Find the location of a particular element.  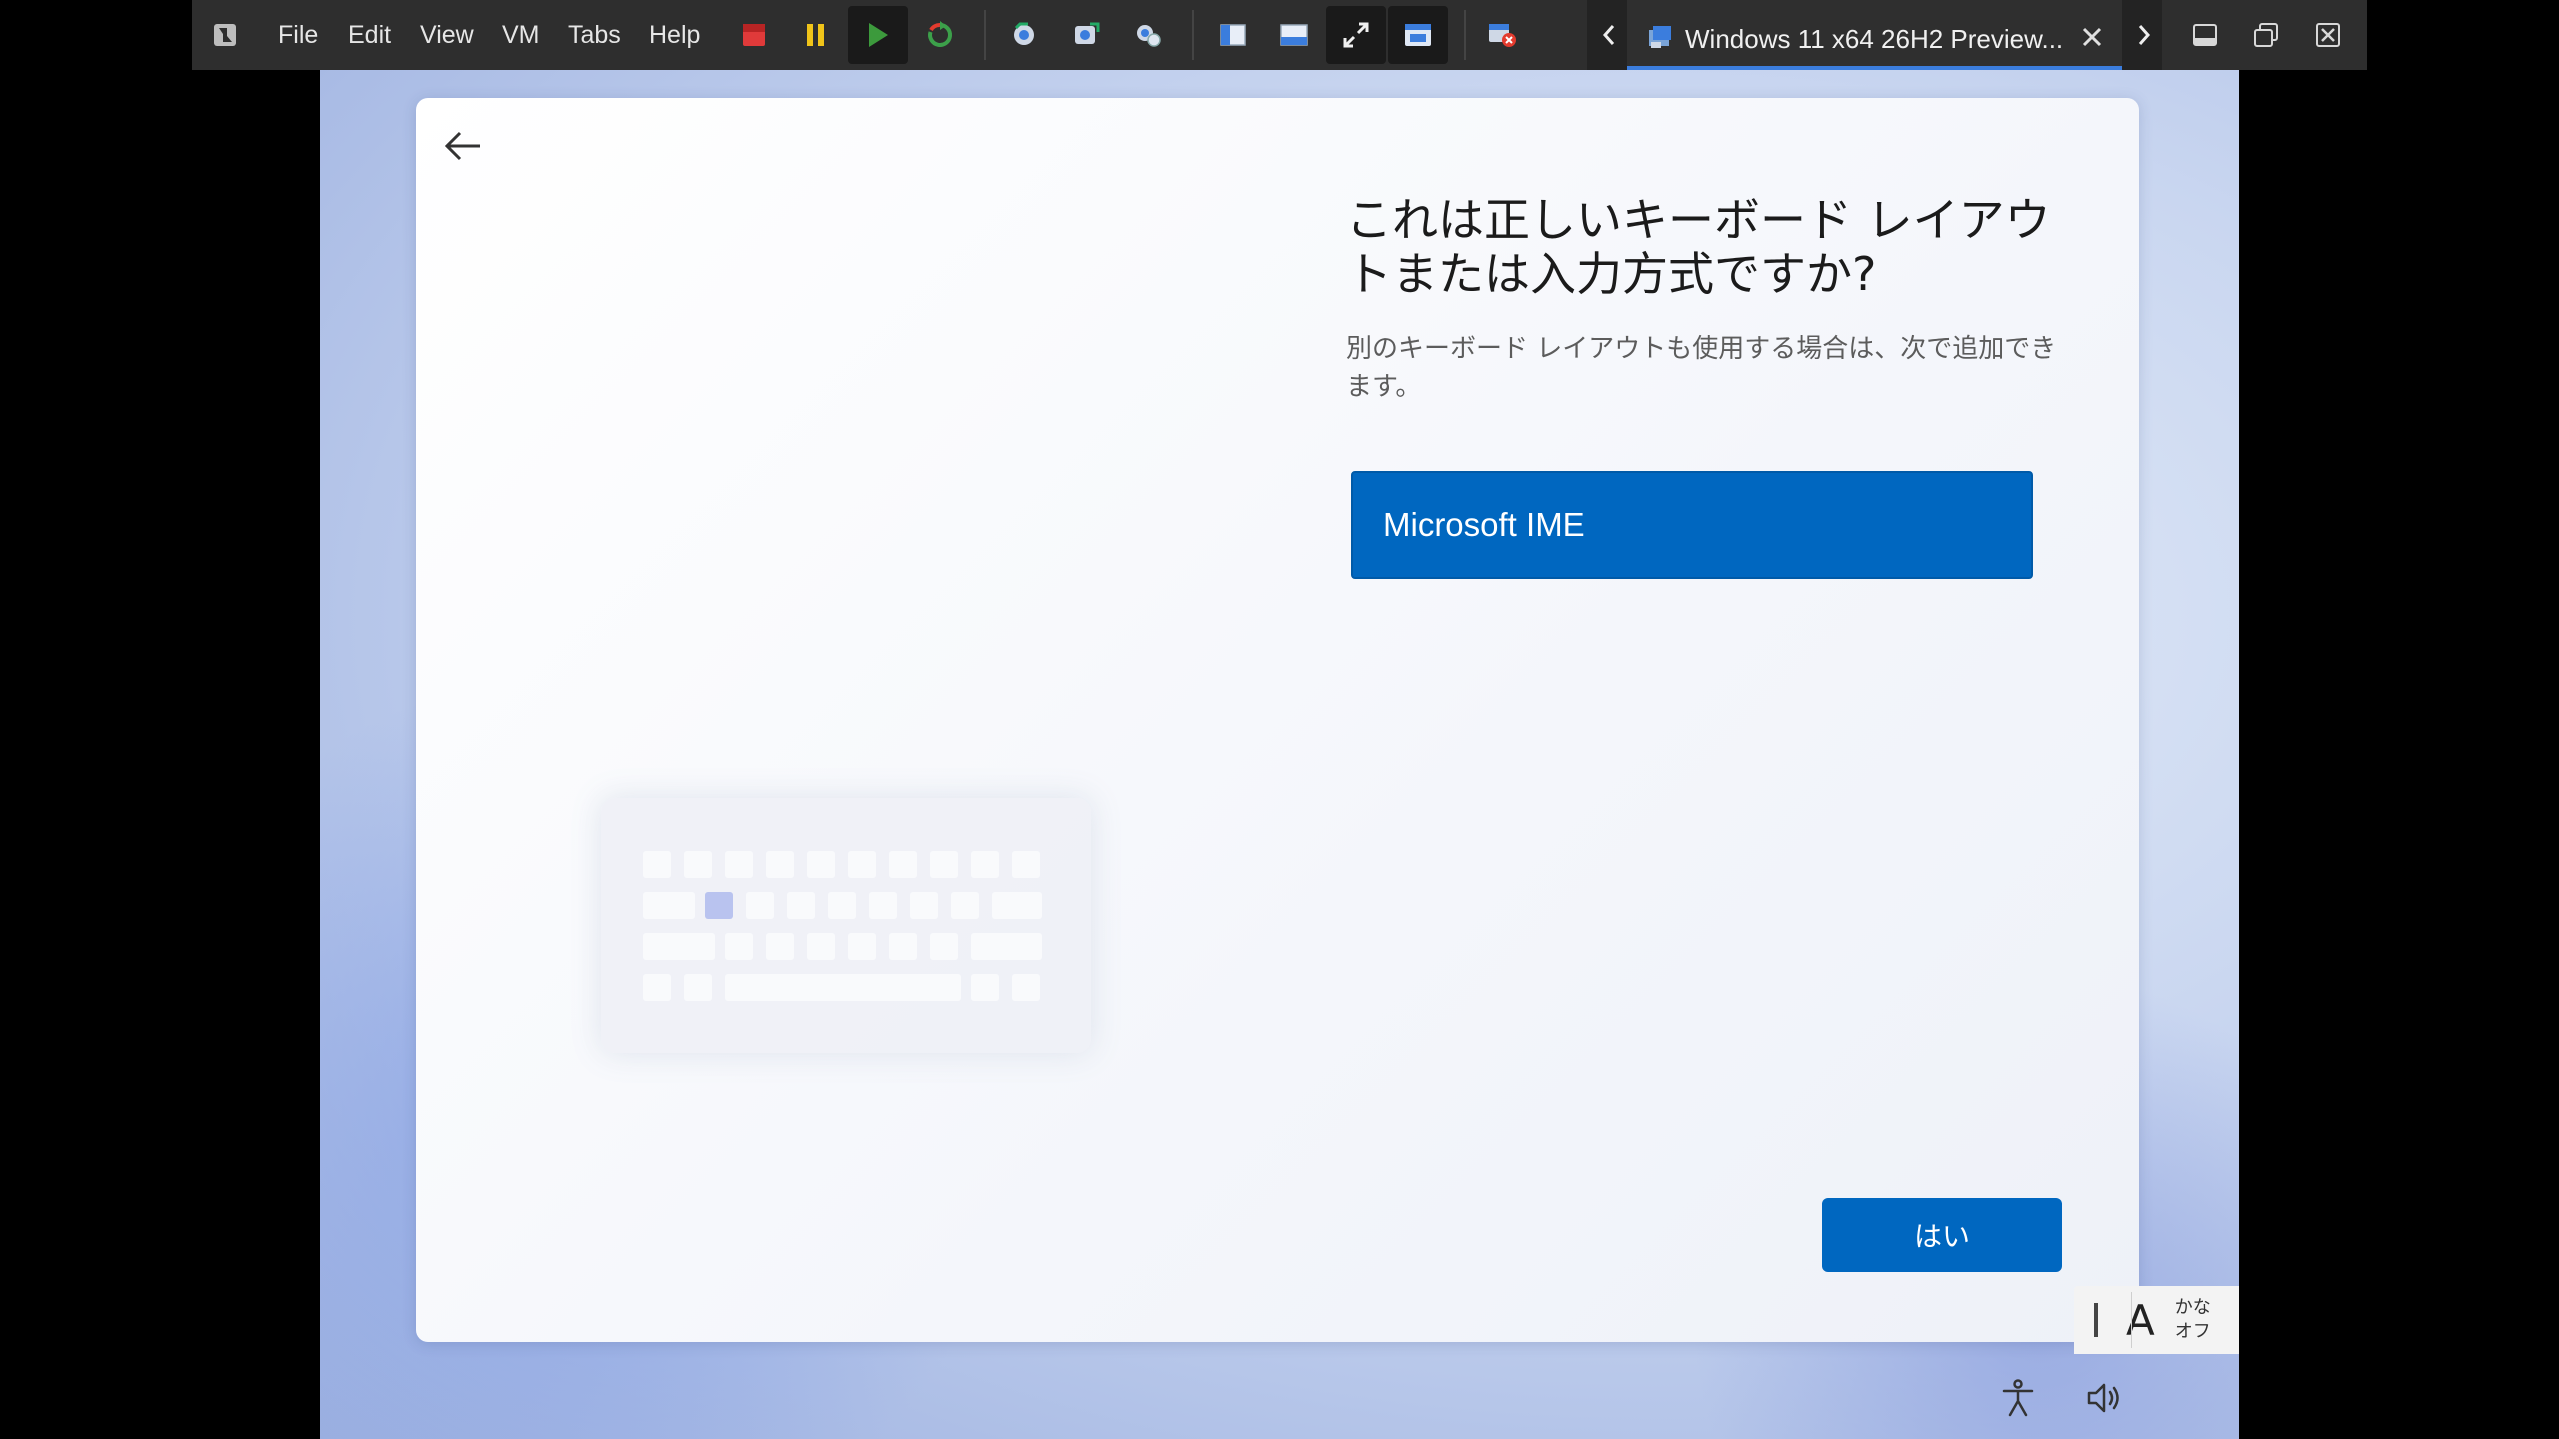

sidebar-toggle-icon is located at coordinates (1233, 35).